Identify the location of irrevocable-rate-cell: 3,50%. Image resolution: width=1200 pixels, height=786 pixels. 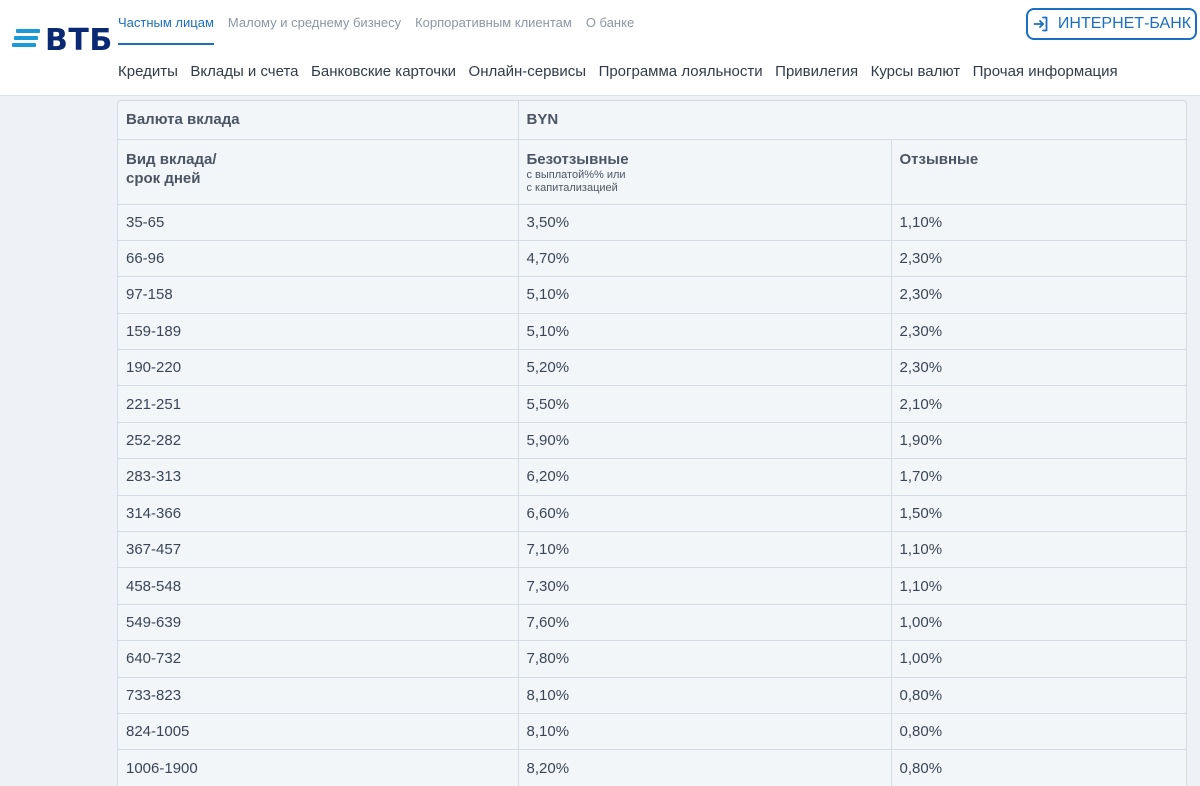
(705, 222).